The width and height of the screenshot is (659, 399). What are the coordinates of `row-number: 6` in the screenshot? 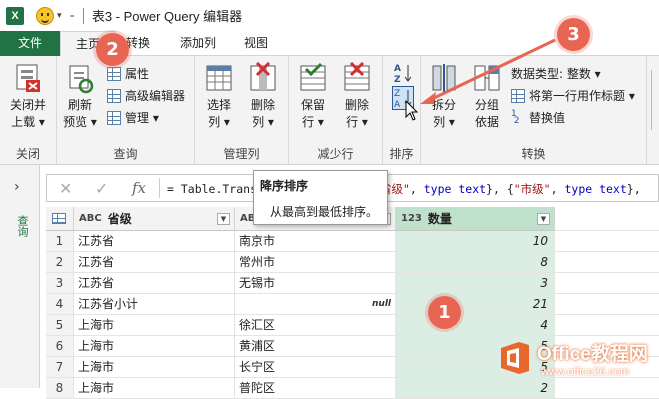 It's located at (60, 346).